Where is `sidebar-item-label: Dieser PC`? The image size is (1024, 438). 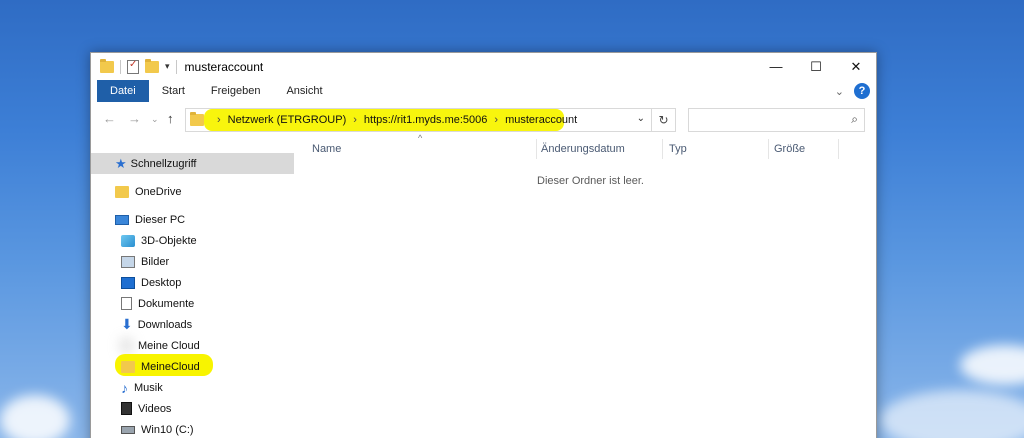 sidebar-item-label: Dieser PC is located at coordinates (160, 219).